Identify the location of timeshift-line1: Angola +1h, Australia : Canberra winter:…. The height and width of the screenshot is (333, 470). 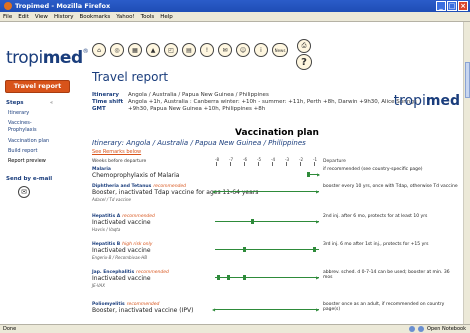
(272, 102).